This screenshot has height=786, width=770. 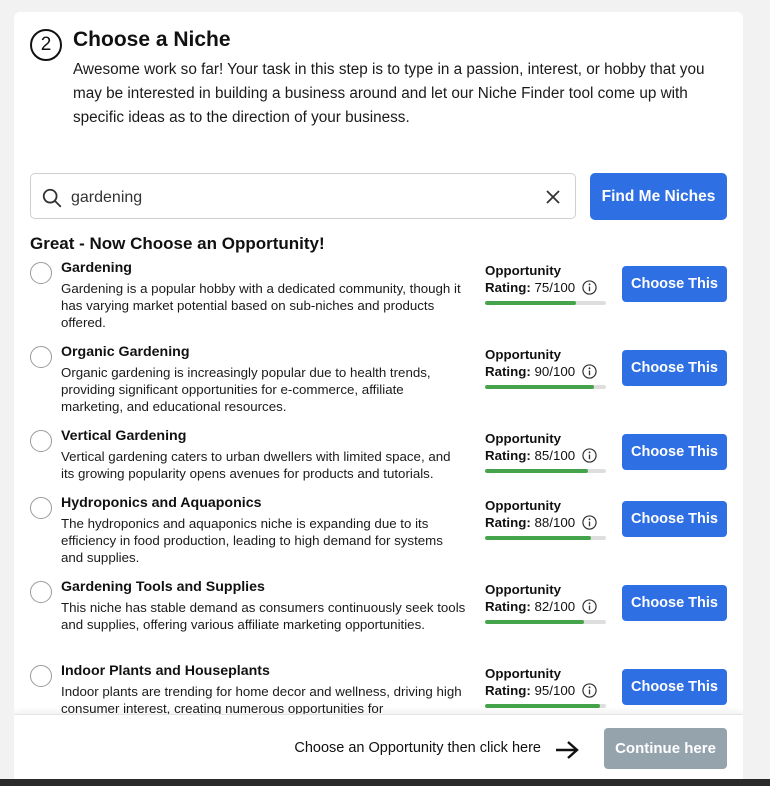 I want to click on rating-value: 75/100, so click(x=555, y=287).